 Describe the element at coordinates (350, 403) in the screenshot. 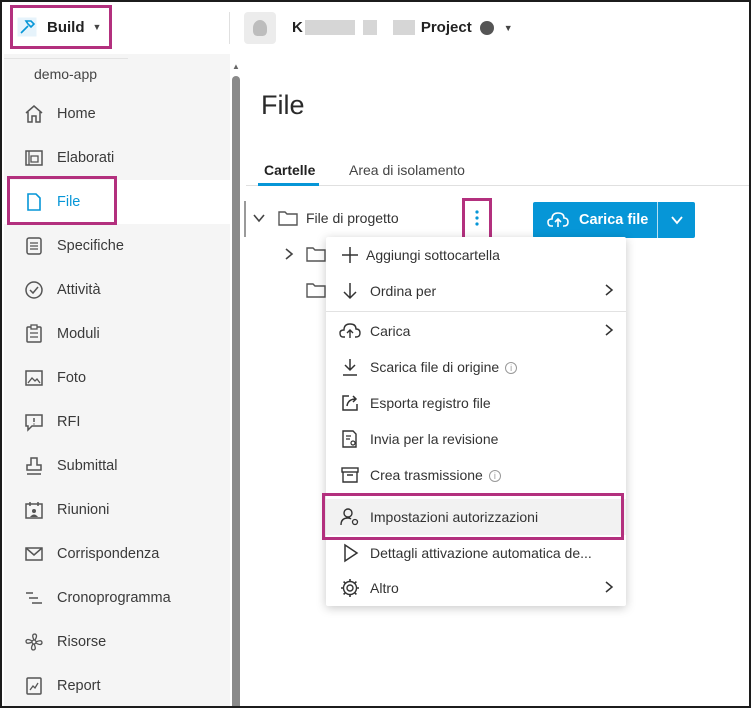

I see `export-icon` at that location.